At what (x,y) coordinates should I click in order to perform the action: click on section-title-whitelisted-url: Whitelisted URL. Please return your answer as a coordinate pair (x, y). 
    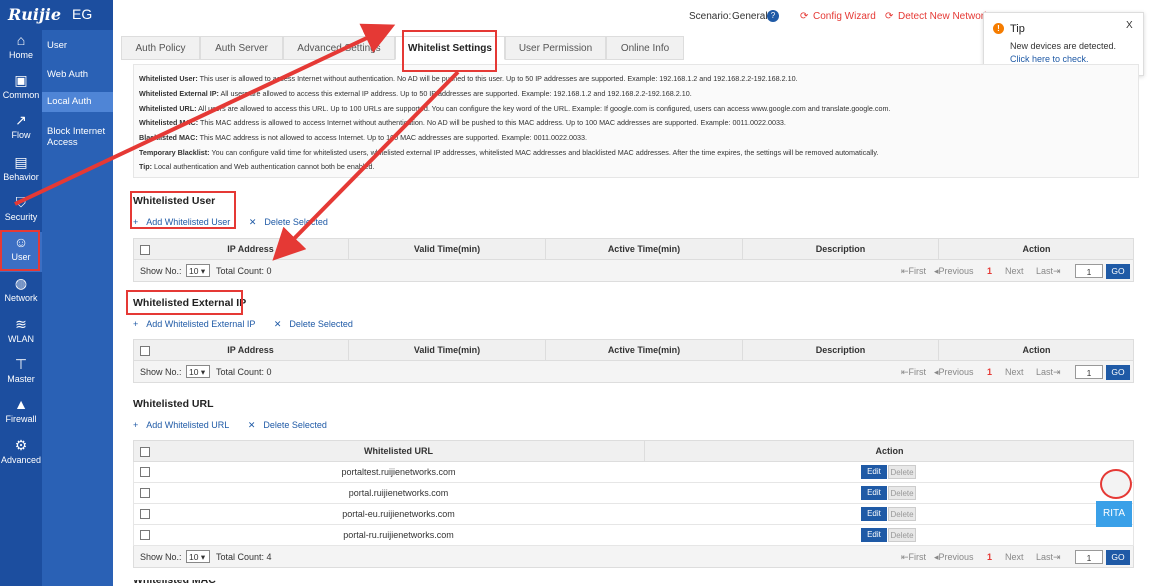
    Looking at the image, I should click on (173, 404).